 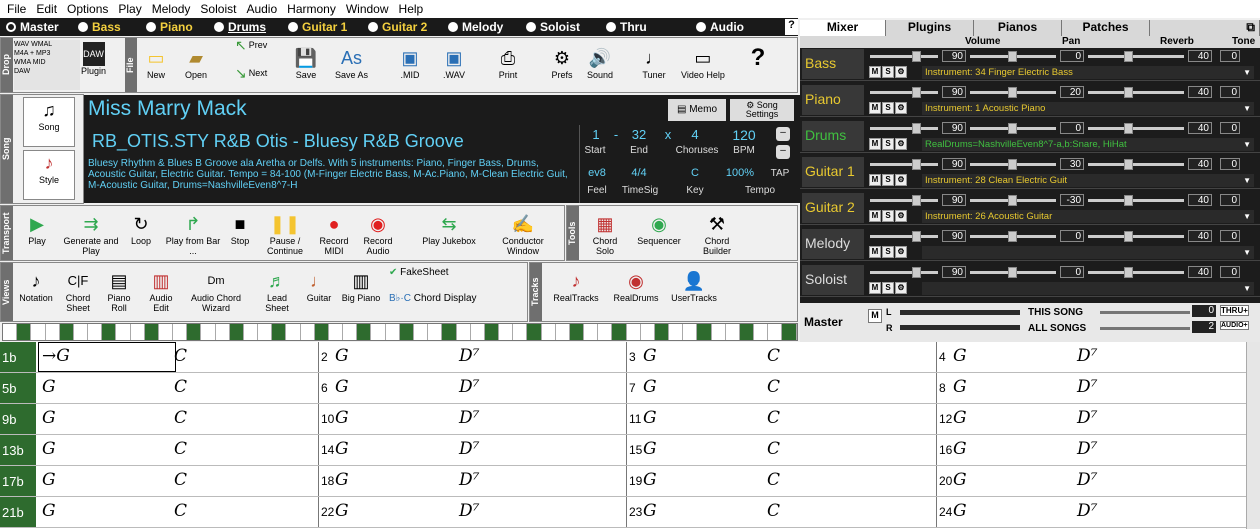 What do you see at coordinates (645, 27) in the screenshot?
I see `track-radio-thru: Thru` at bounding box center [645, 27].